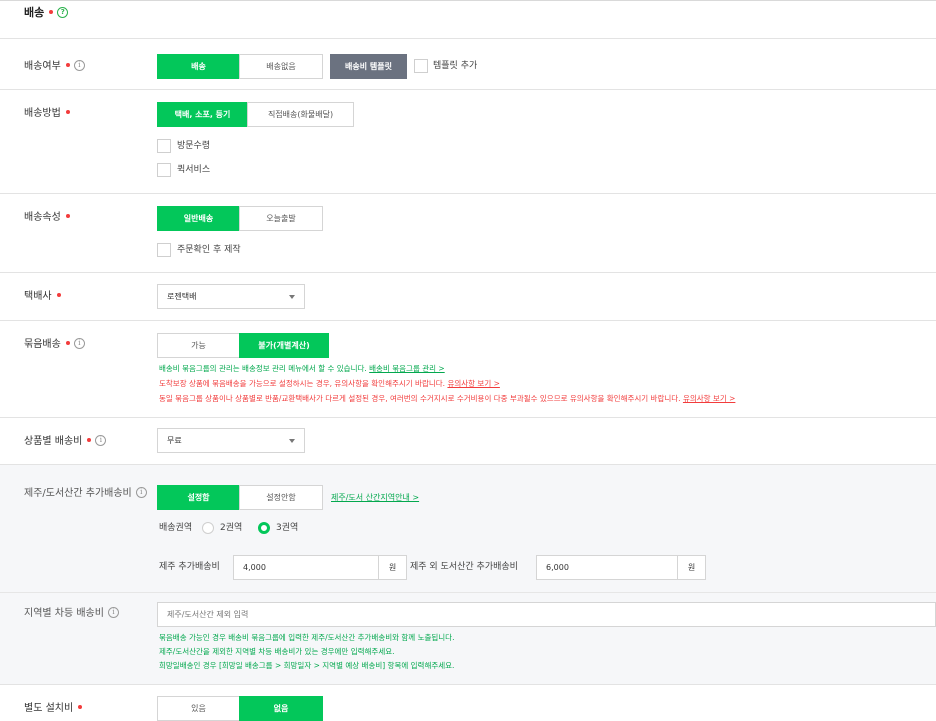  I want to click on zone-3-label: 3권역, so click(287, 528).